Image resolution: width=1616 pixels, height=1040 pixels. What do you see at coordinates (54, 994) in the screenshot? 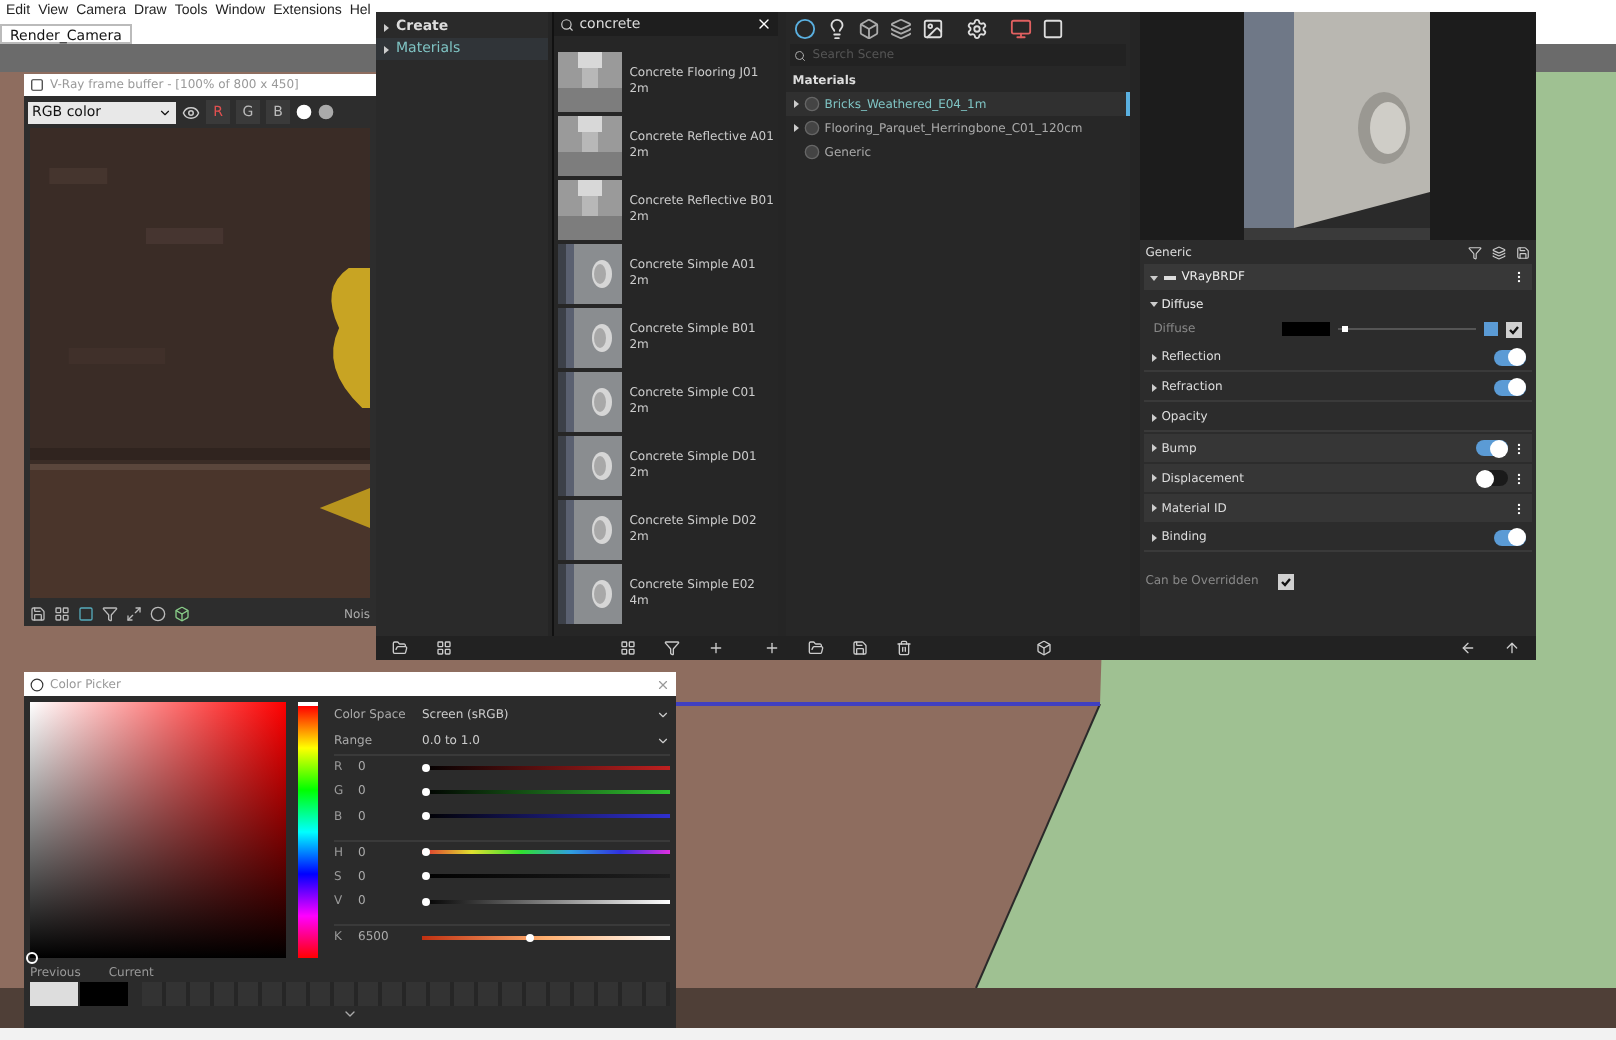
I see `previous-swatch` at bounding box center [54, 994].